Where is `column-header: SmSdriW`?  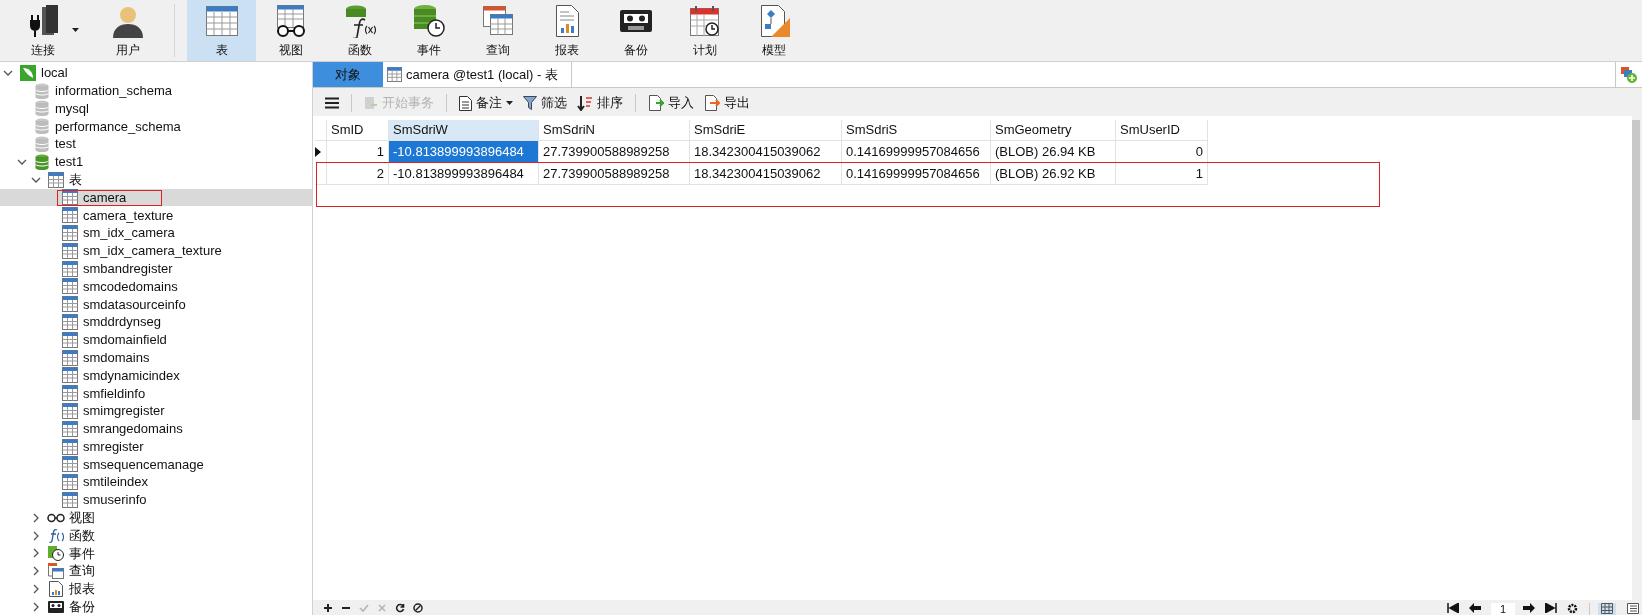 column-header: SmSdriW is located at coordinates (464, 130).